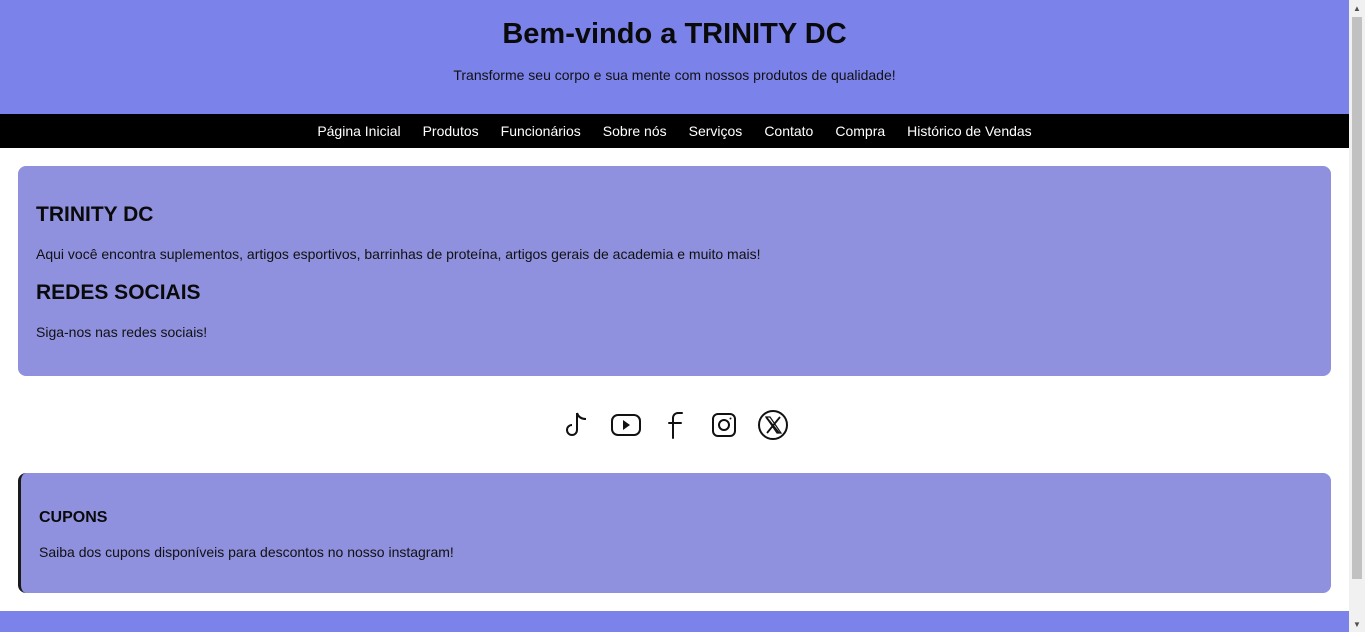 The height and width of the screenshot is (632, 1365). What do you see at coordinates (969, 131) in the screenshot?
I see `nav-link-historico-de-vendas: Histórico de Vendas` at bounding box center [969, 131].